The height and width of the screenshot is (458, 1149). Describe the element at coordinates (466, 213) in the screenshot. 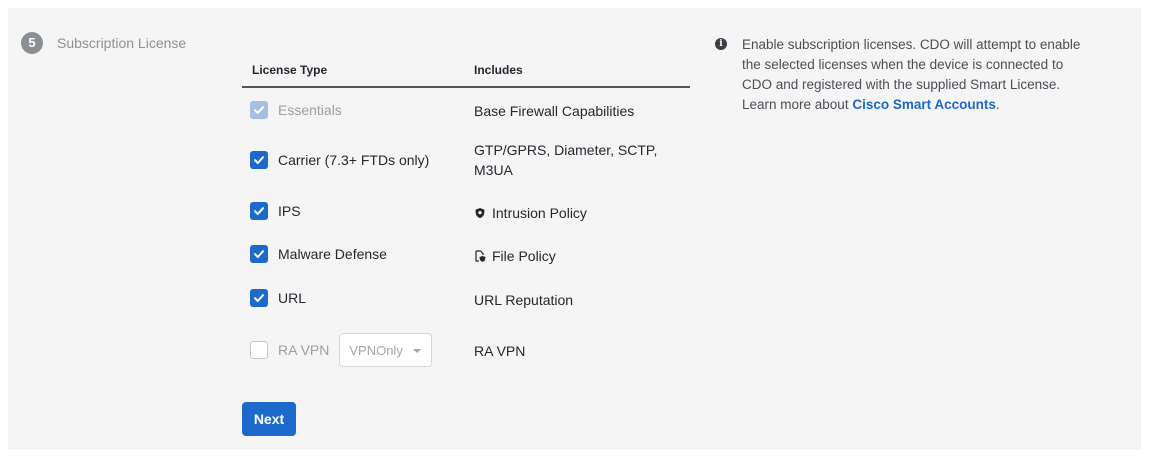

I see `table-row-ips: IPS Intrusion Policy` at that location.